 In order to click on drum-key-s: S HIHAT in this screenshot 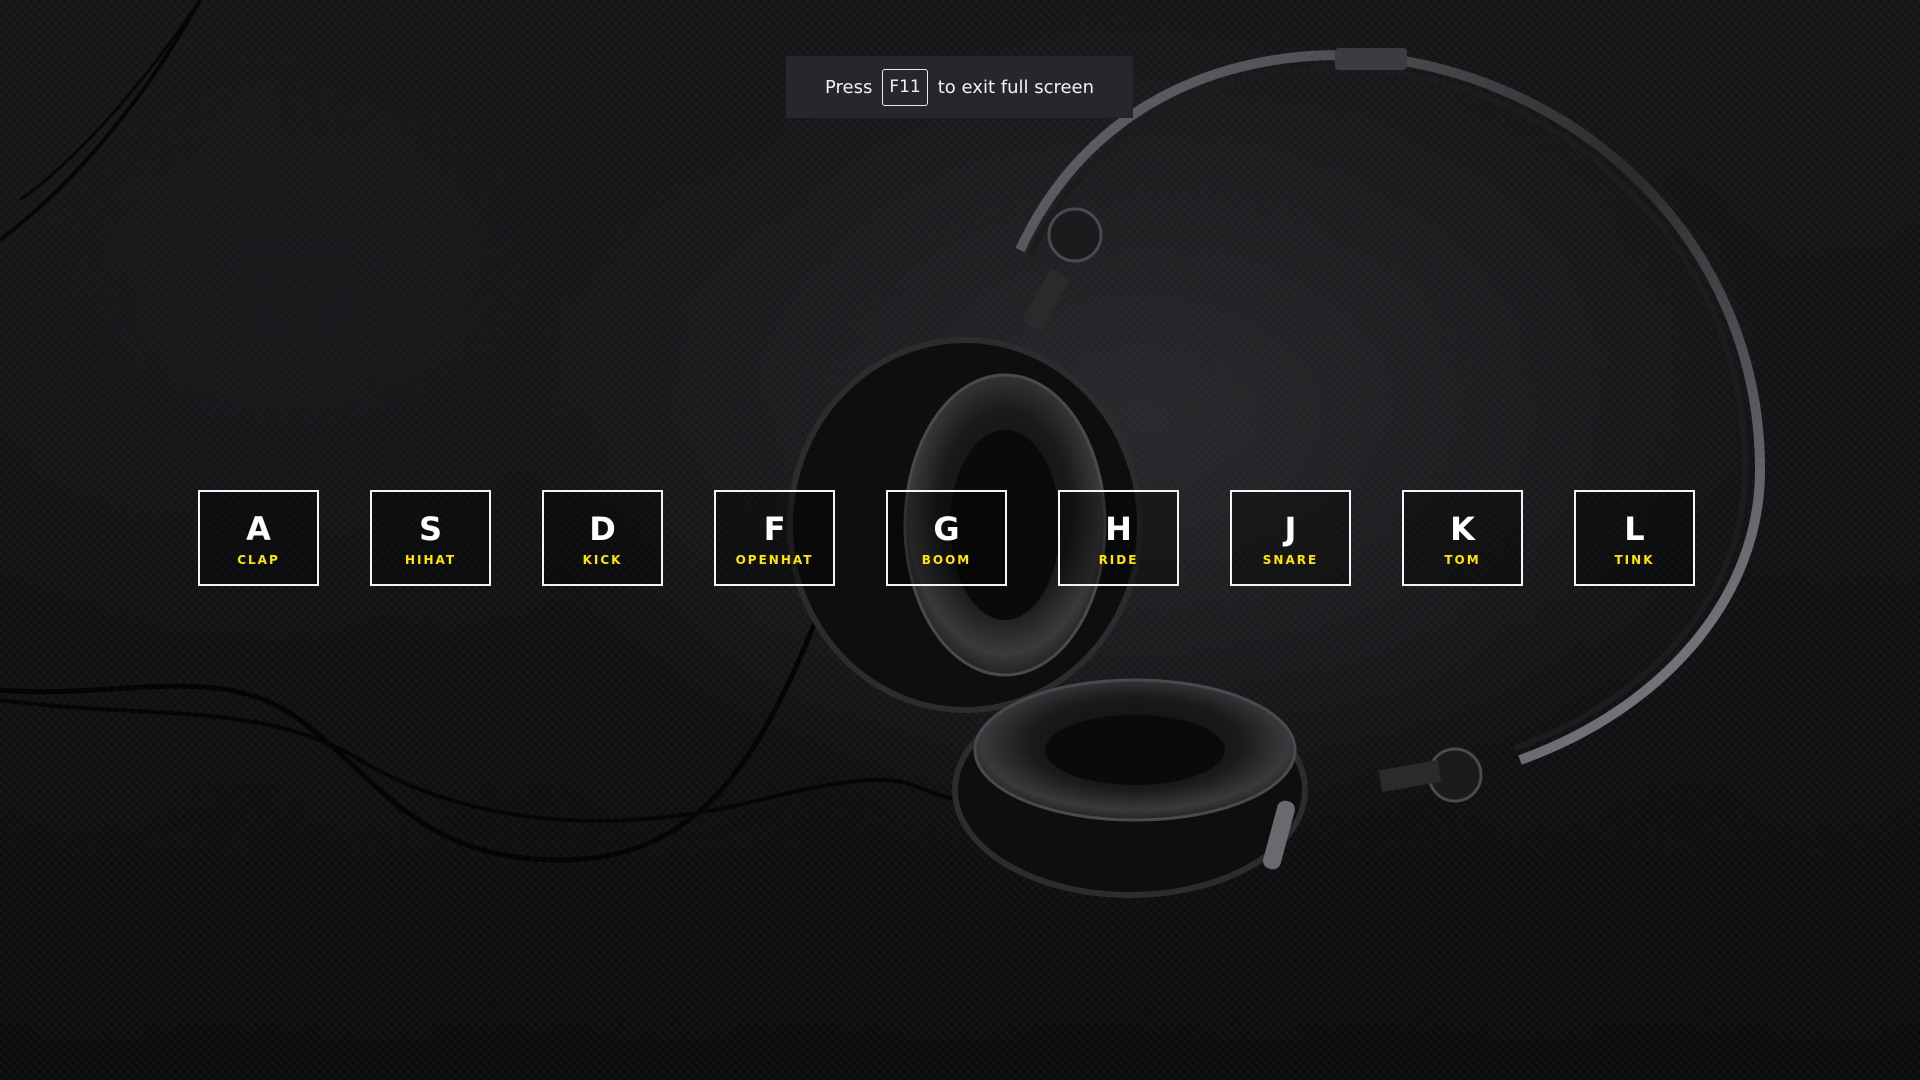, I will do `click(430, 538)`.